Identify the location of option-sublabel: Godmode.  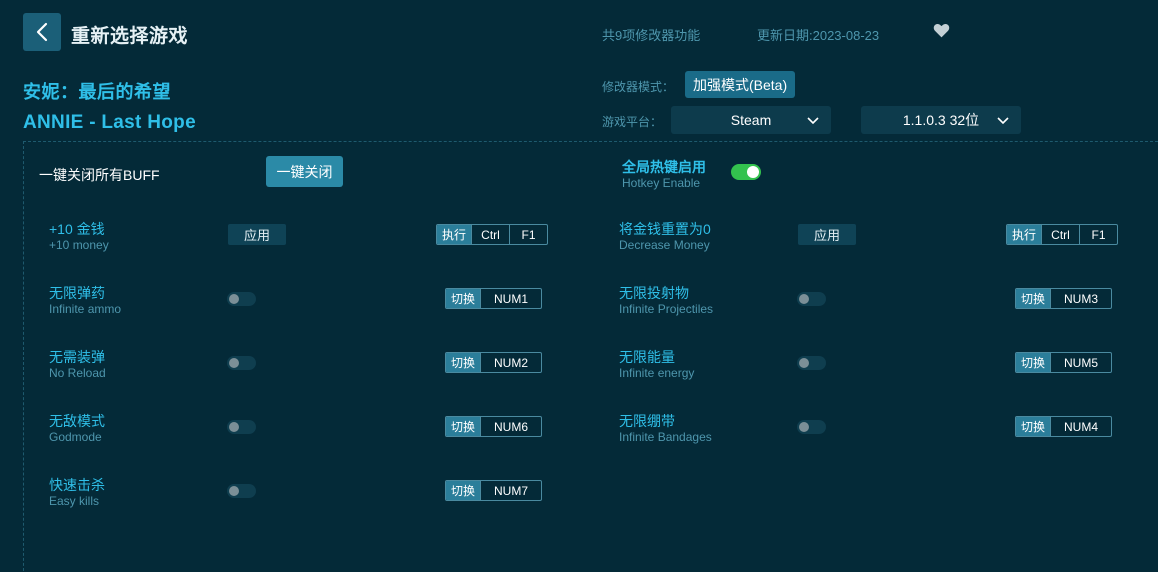
(75, 437).